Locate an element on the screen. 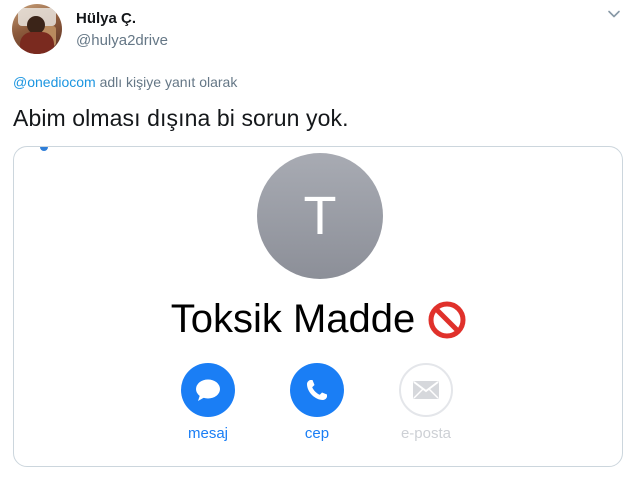 The width and height of the screenshot is (635, 482). contact-avatar: T is located at coordinates (320, 216).